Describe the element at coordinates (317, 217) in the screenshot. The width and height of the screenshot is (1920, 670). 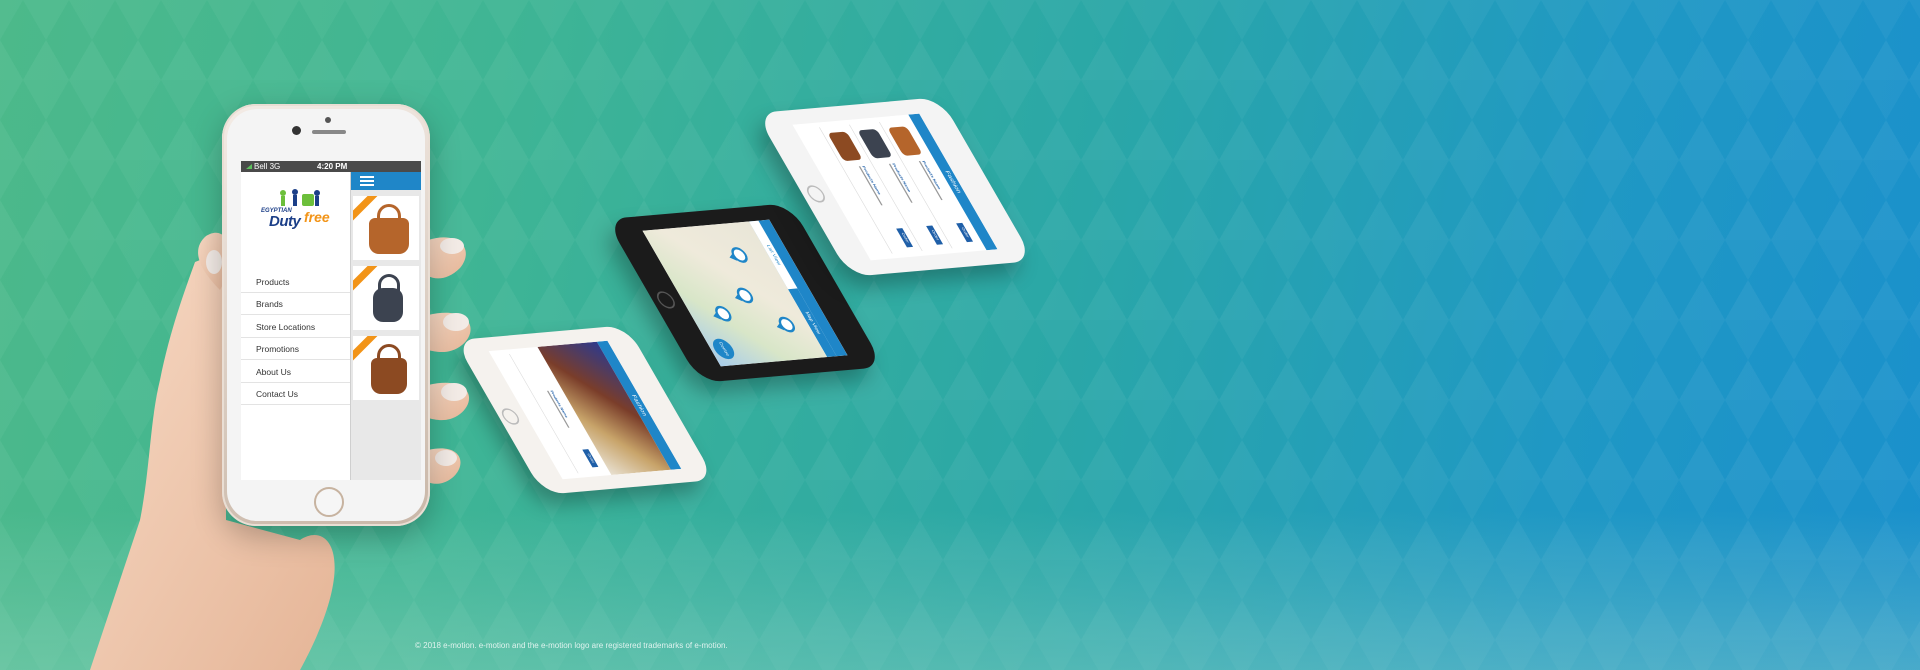
I see `logo-accent-text: free` at that location.